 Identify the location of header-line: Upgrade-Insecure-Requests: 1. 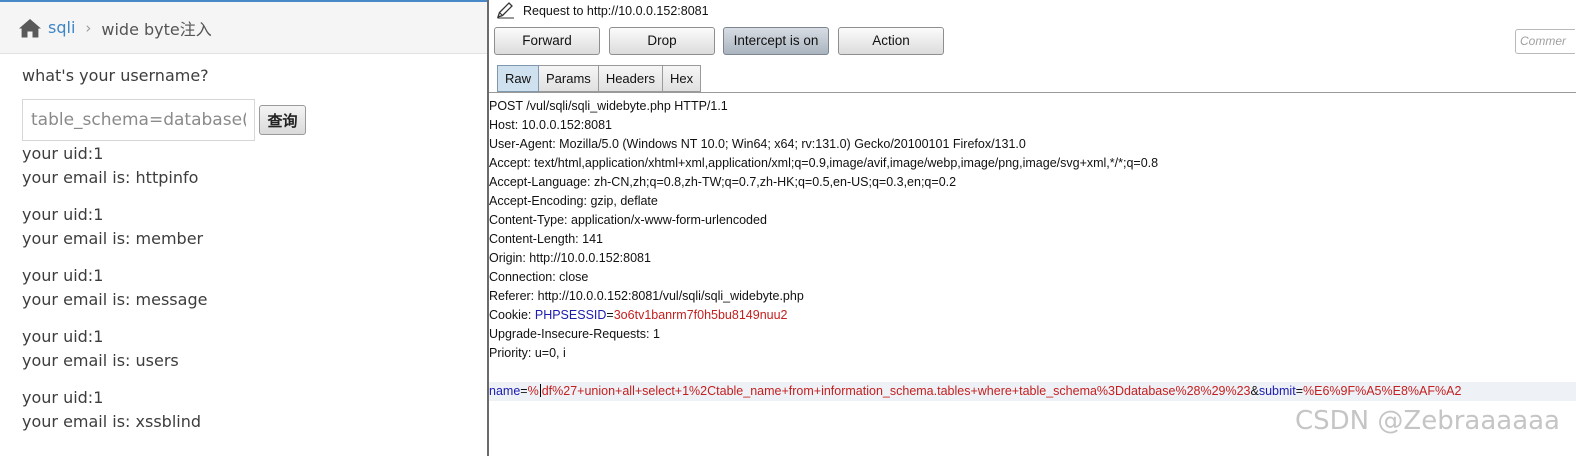
(574, 334).